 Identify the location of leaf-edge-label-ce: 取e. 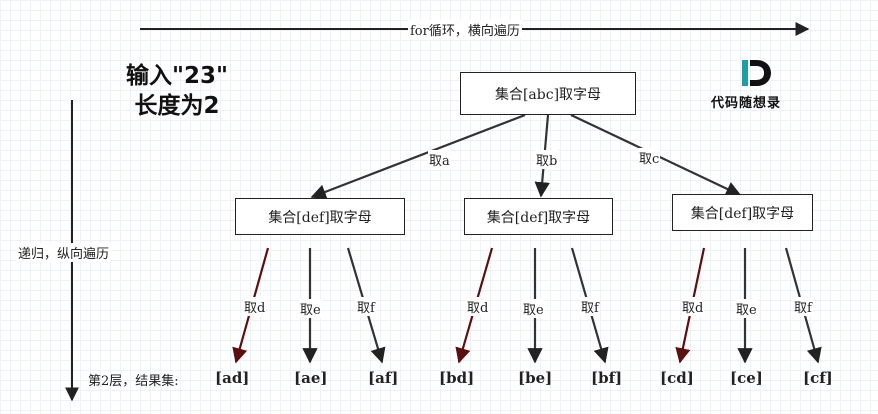
(746, 308).